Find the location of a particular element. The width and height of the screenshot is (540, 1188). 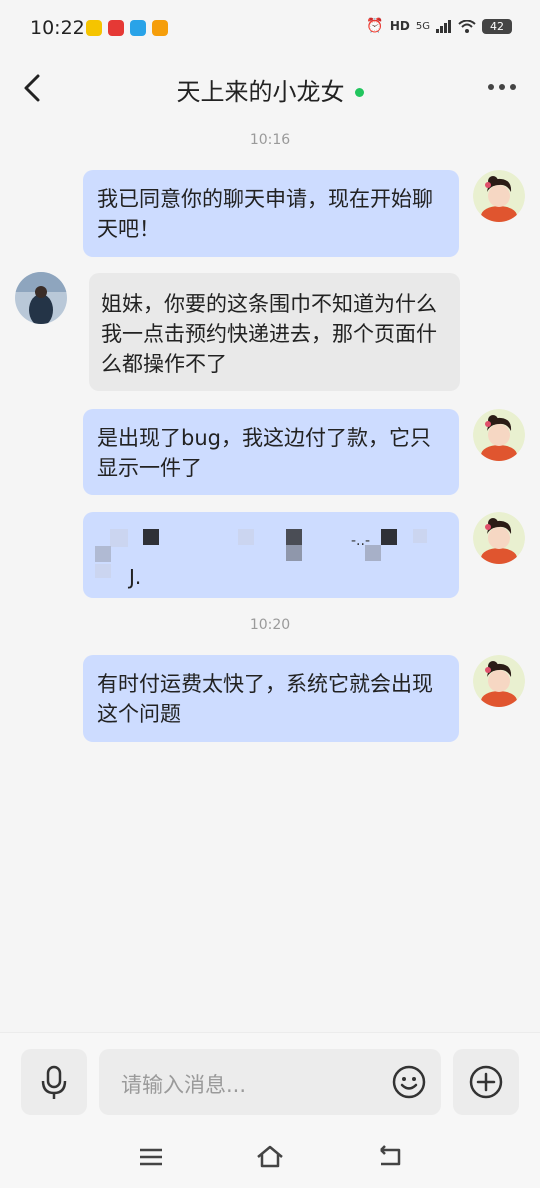

system-nav-bar is located at coordinates (270, 1158).